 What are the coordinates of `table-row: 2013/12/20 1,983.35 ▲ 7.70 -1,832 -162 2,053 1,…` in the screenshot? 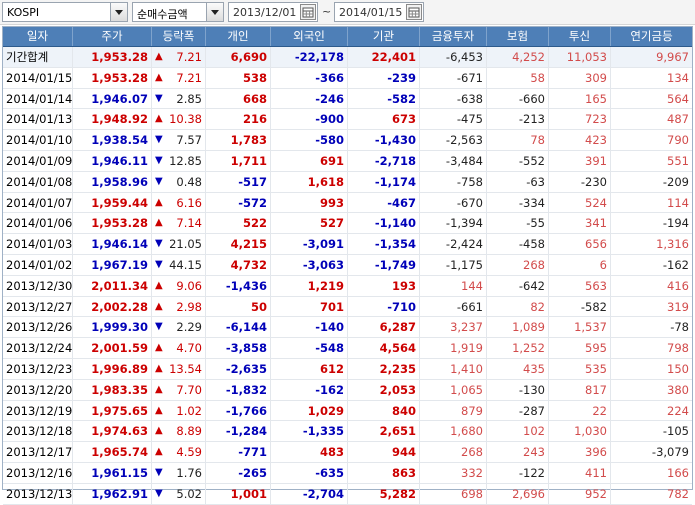 It's located at (347, 390).